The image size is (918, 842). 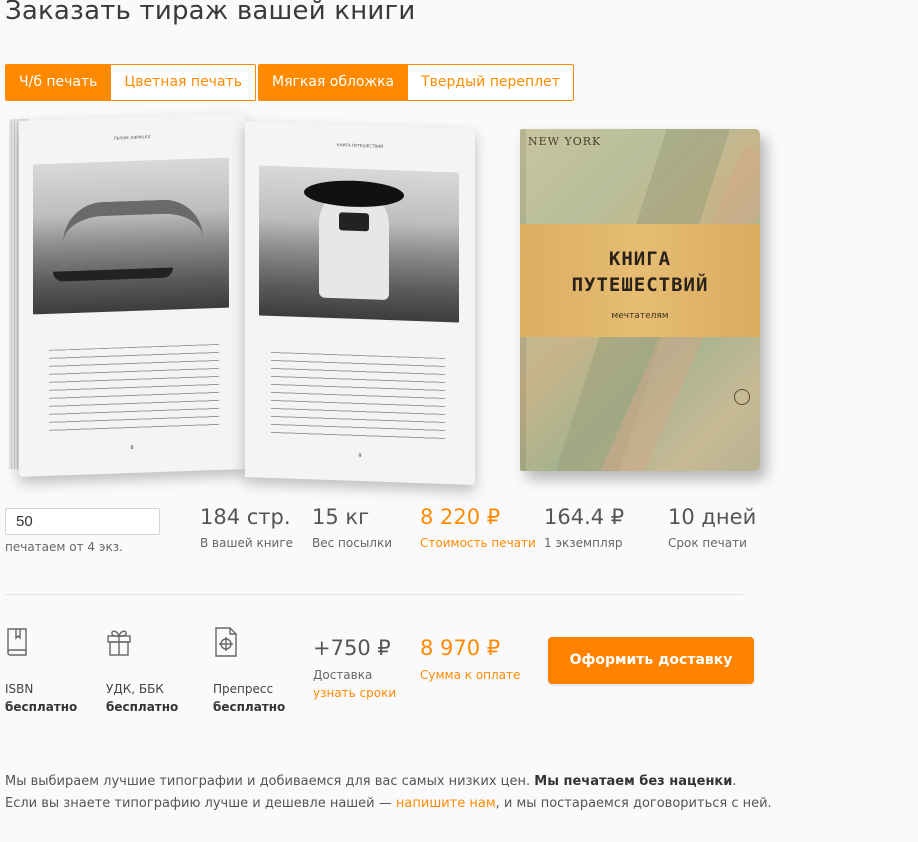 I want to click on left-page-text, so click(x=134, y=389).